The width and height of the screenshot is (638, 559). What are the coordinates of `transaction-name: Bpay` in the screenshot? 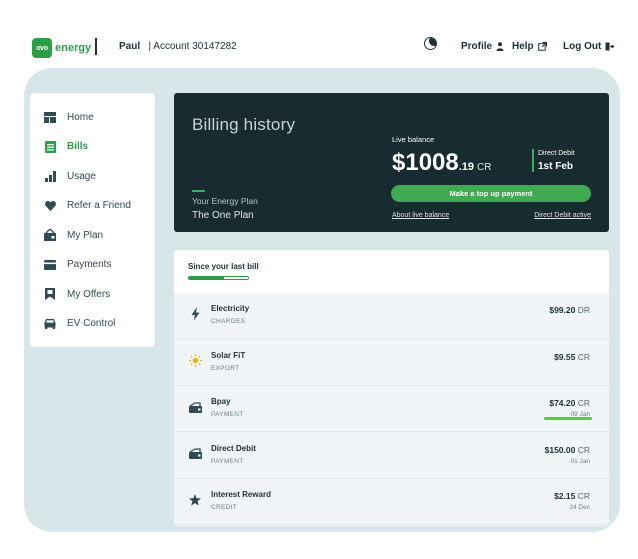 It's located at (221, 401).